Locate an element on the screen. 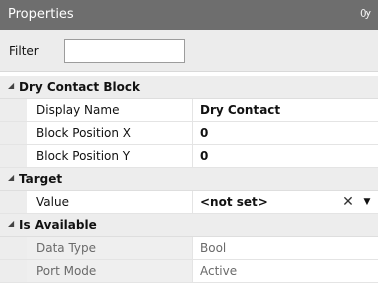  category-dry-contact-block: ◢ Dry Contact Block is located at coordinates (189, 87).